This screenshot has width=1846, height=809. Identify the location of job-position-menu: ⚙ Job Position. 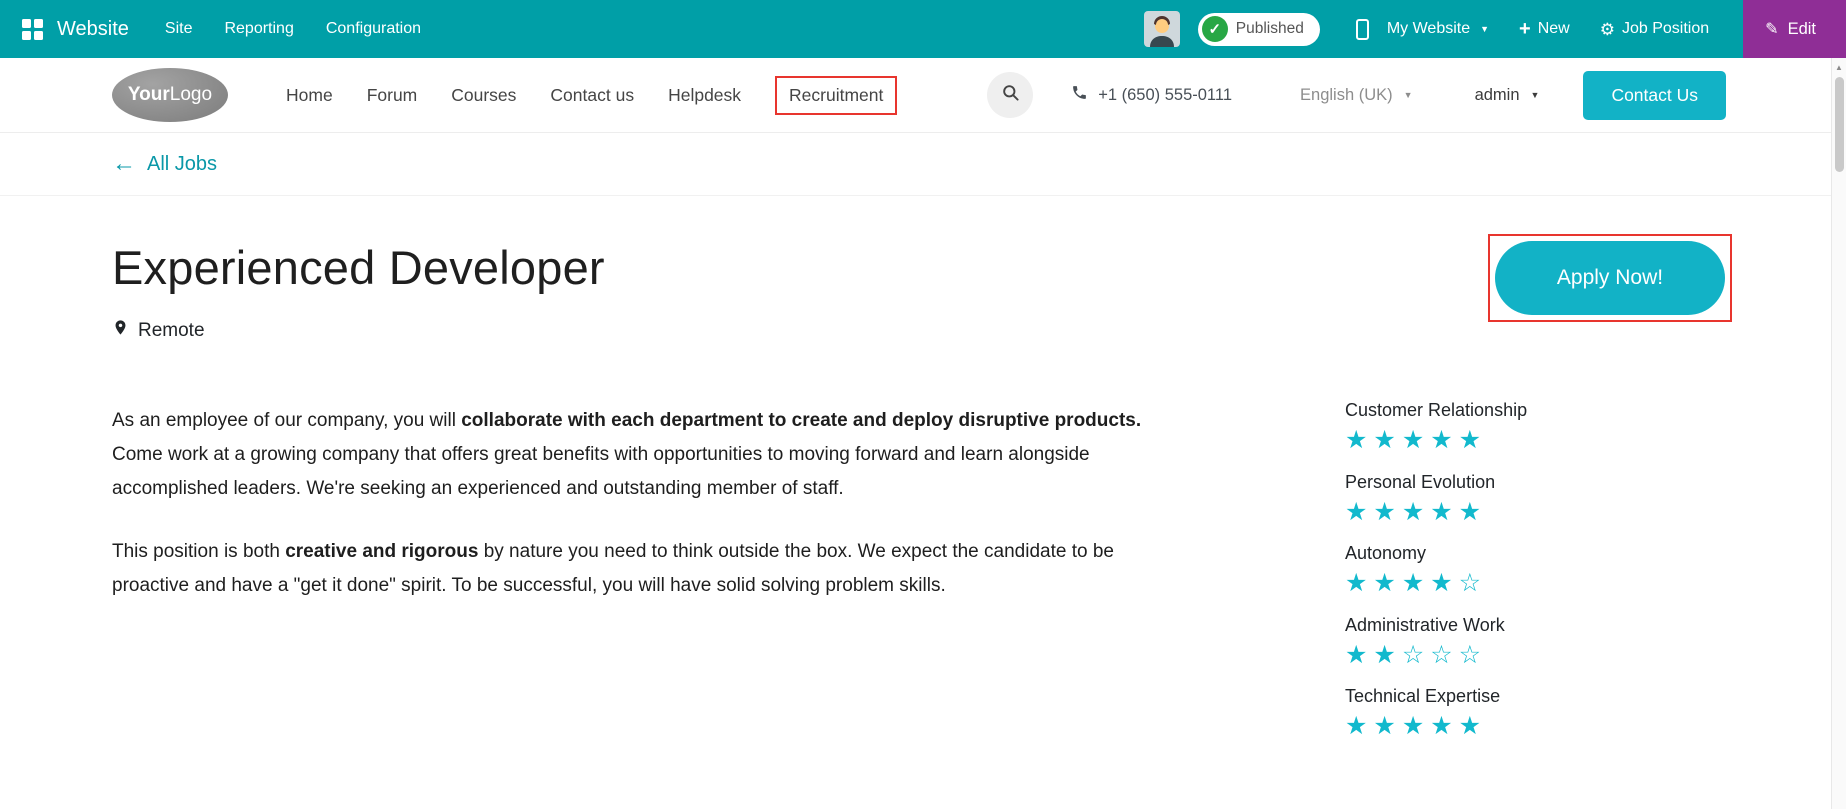
(1654, 29).